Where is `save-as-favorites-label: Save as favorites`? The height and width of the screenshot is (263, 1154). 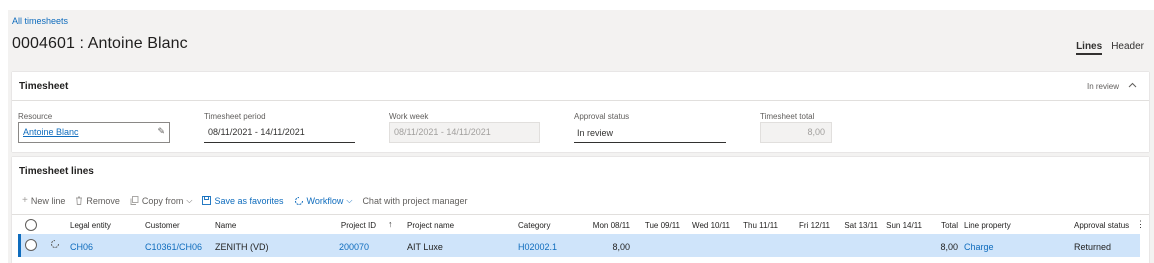 save-as-favorites-label: Save as favorites is located at coordinates (249, 200).